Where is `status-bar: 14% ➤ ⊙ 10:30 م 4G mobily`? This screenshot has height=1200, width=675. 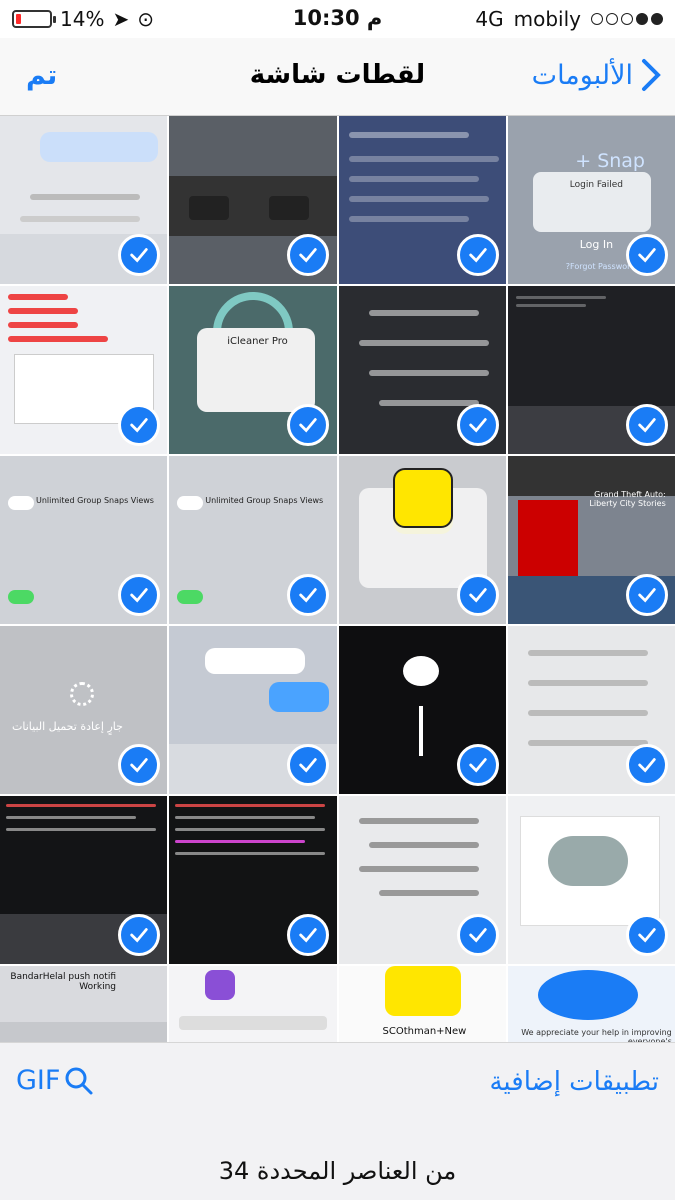 status-bar: 14% ➤ ⊙ 10:30 م 4G mobily is located at coordinates (337, 19).